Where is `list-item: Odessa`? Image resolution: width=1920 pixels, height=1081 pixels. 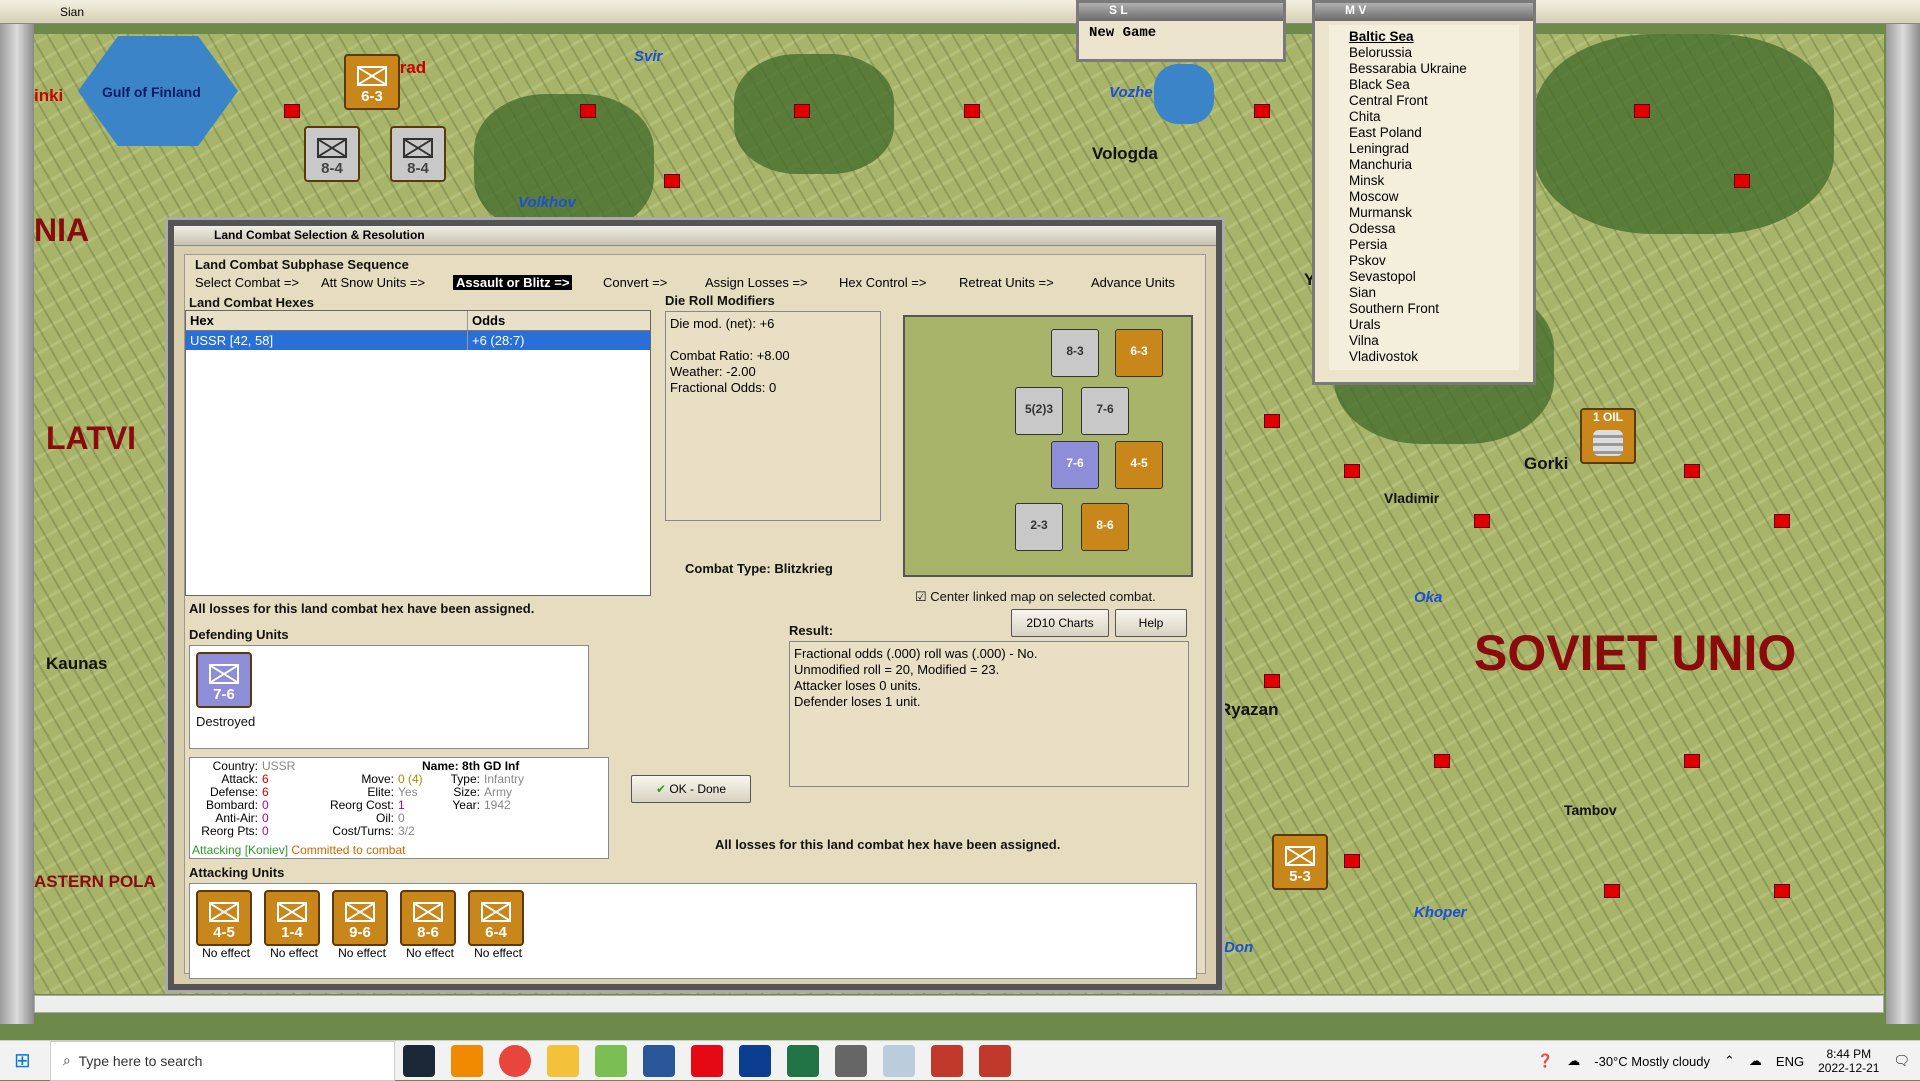 list-item: Odessa is located at coordinates (1424, 229).